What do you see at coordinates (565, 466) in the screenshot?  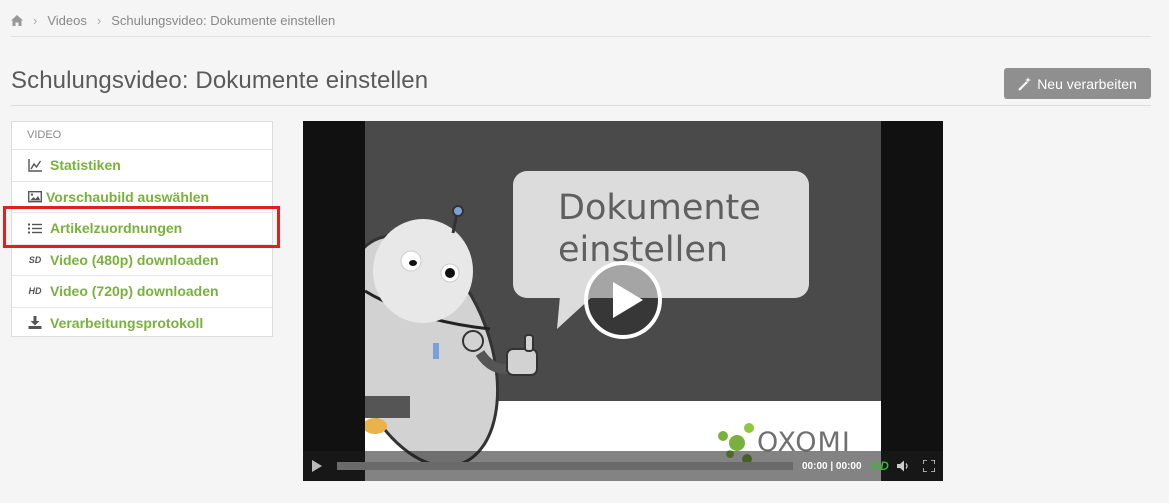 I see `progress-bar` at bounding box center [565, 466].